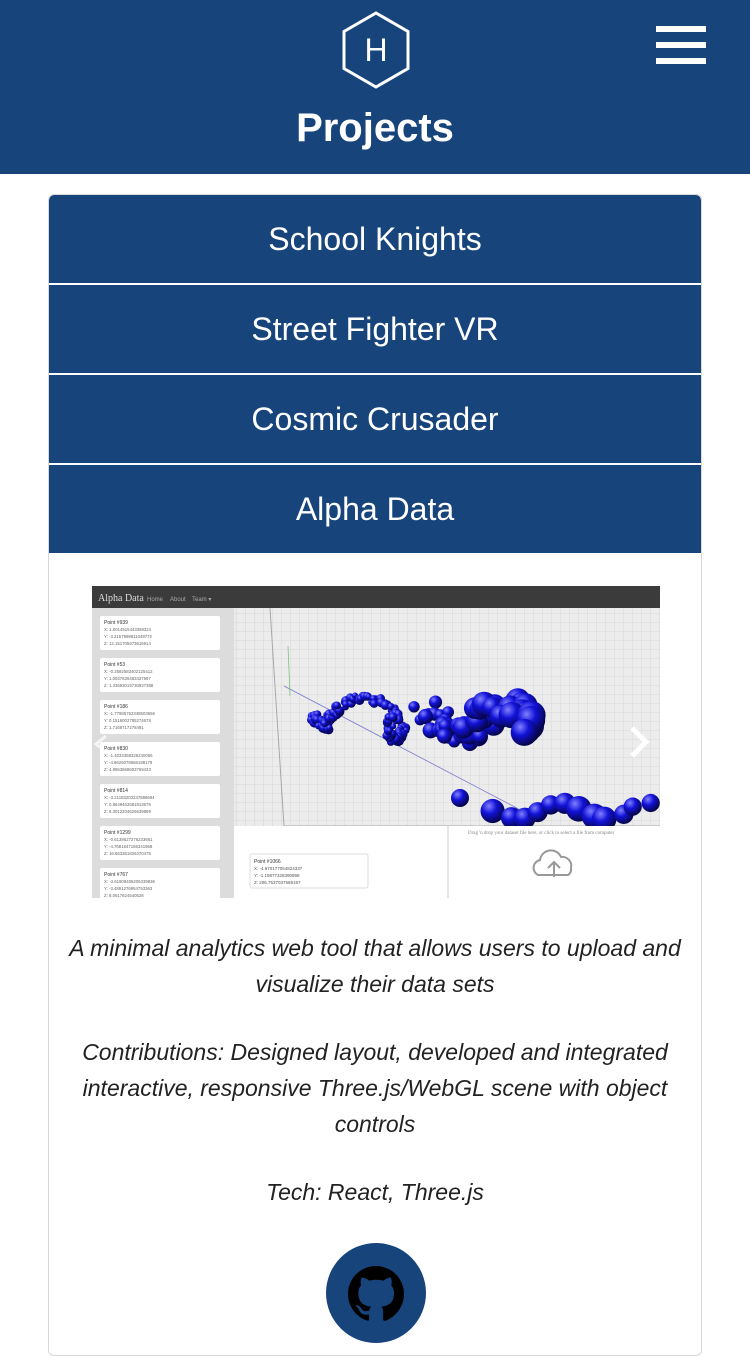  I want to click on project-tab-alpha-data: Alpha Data, so click(375, 509).